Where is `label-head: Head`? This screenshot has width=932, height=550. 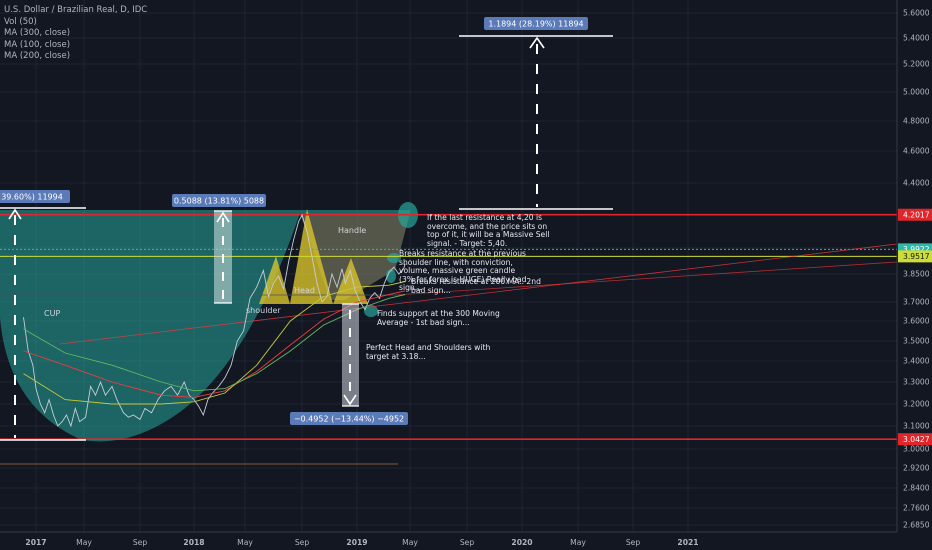
label-head: Head is located at coordinates (304, 290).